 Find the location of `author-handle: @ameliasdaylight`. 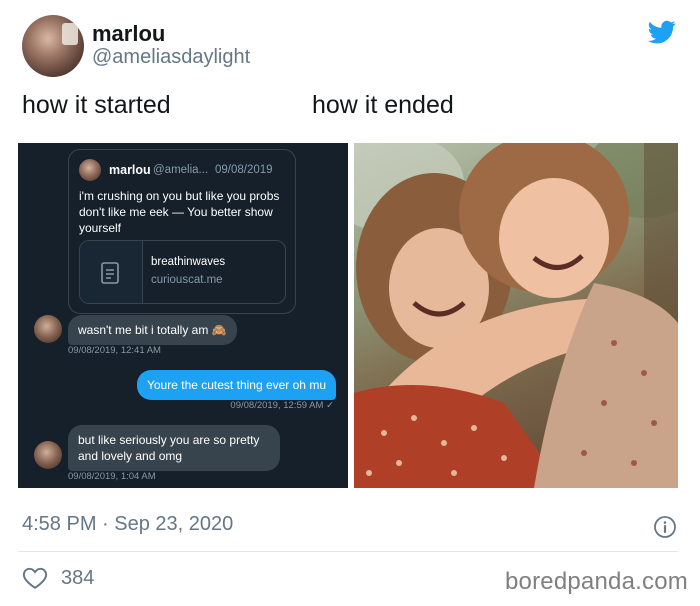

author-handle: @ameliasdaylight is located at coordinates (171, 57).